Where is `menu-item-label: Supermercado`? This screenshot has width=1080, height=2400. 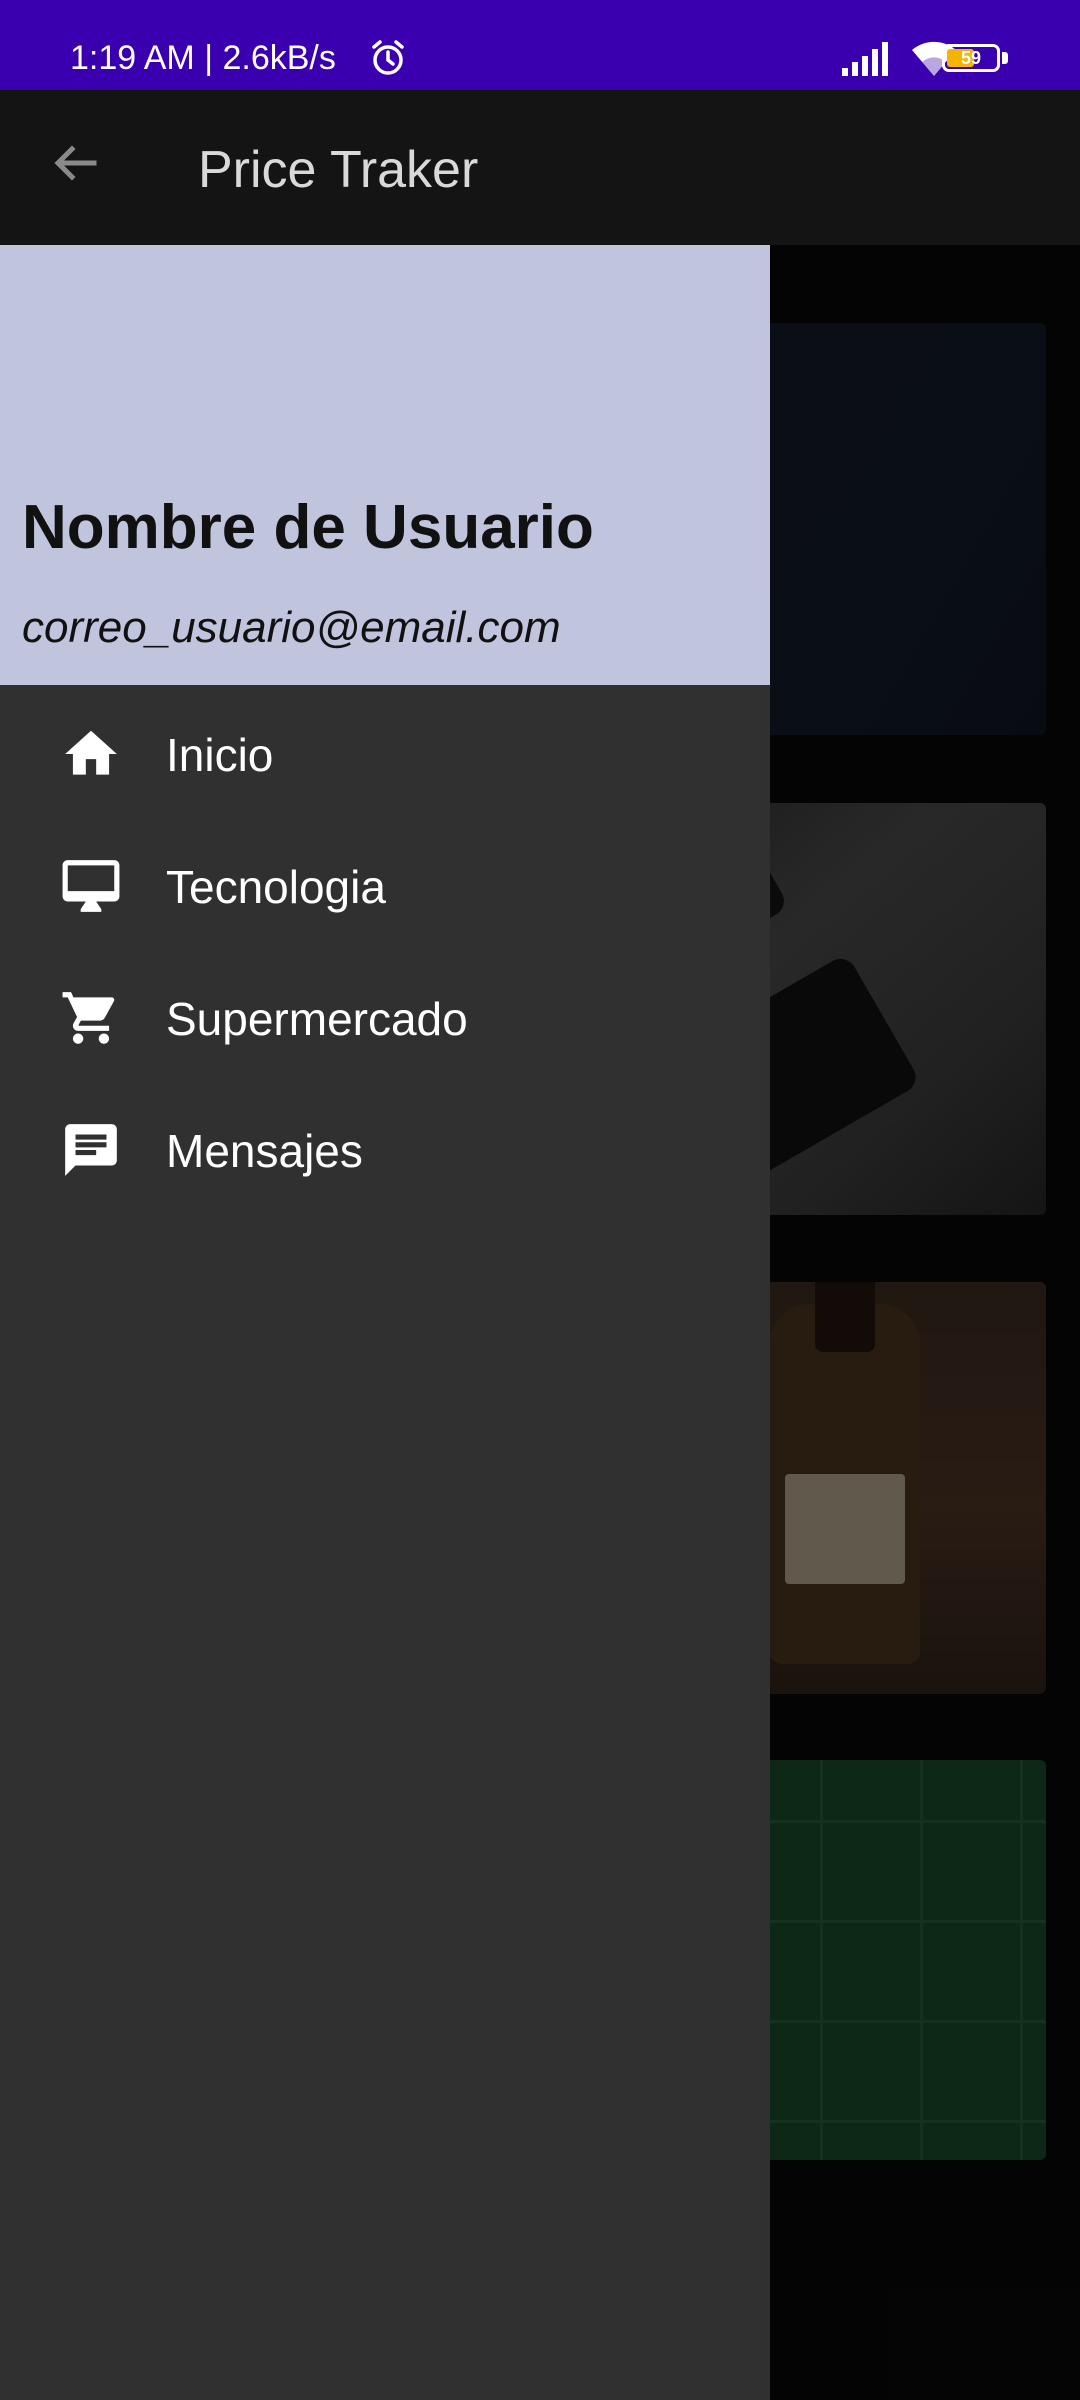 menu-item-label: Supermercado is located at coordinates (317, 1019).